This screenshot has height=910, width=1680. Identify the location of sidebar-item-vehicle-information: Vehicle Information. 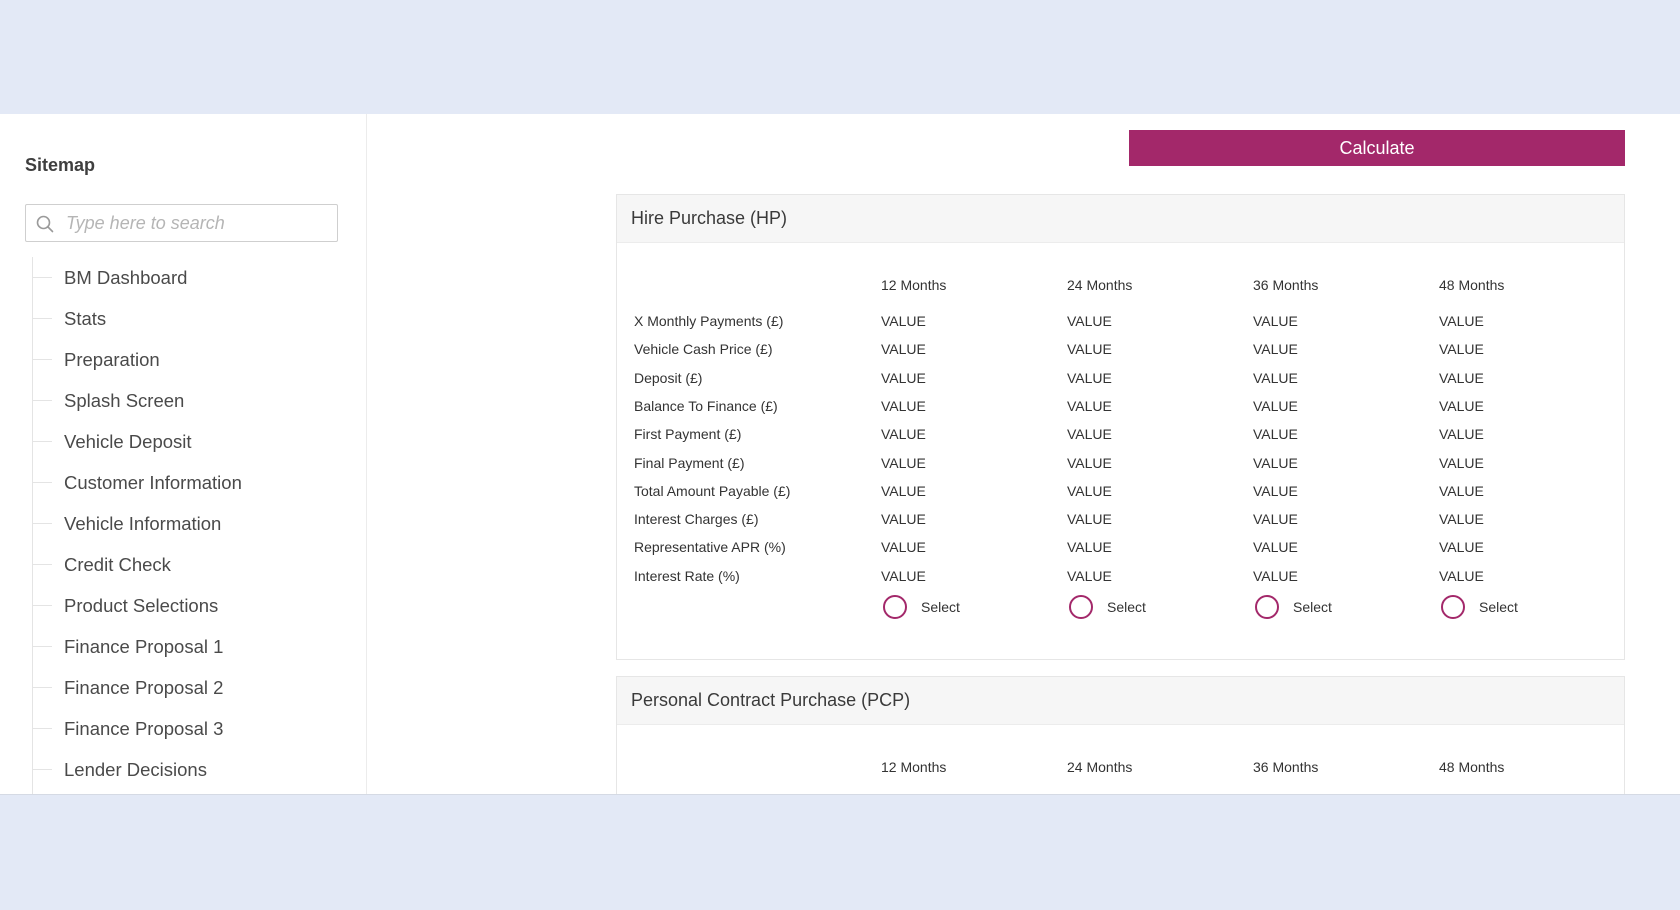
(192, 523).